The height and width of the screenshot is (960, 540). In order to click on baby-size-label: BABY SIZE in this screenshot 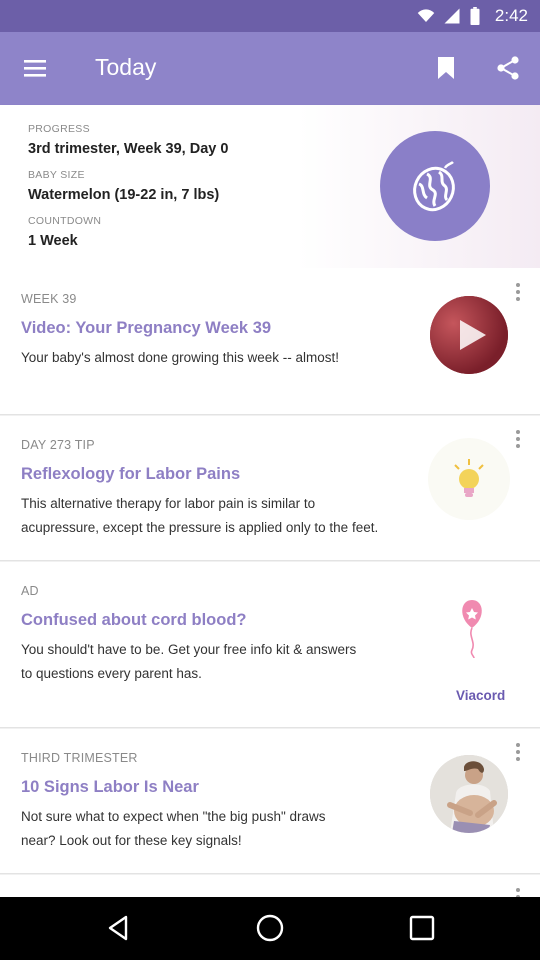, I will do `click(56, 175)`.